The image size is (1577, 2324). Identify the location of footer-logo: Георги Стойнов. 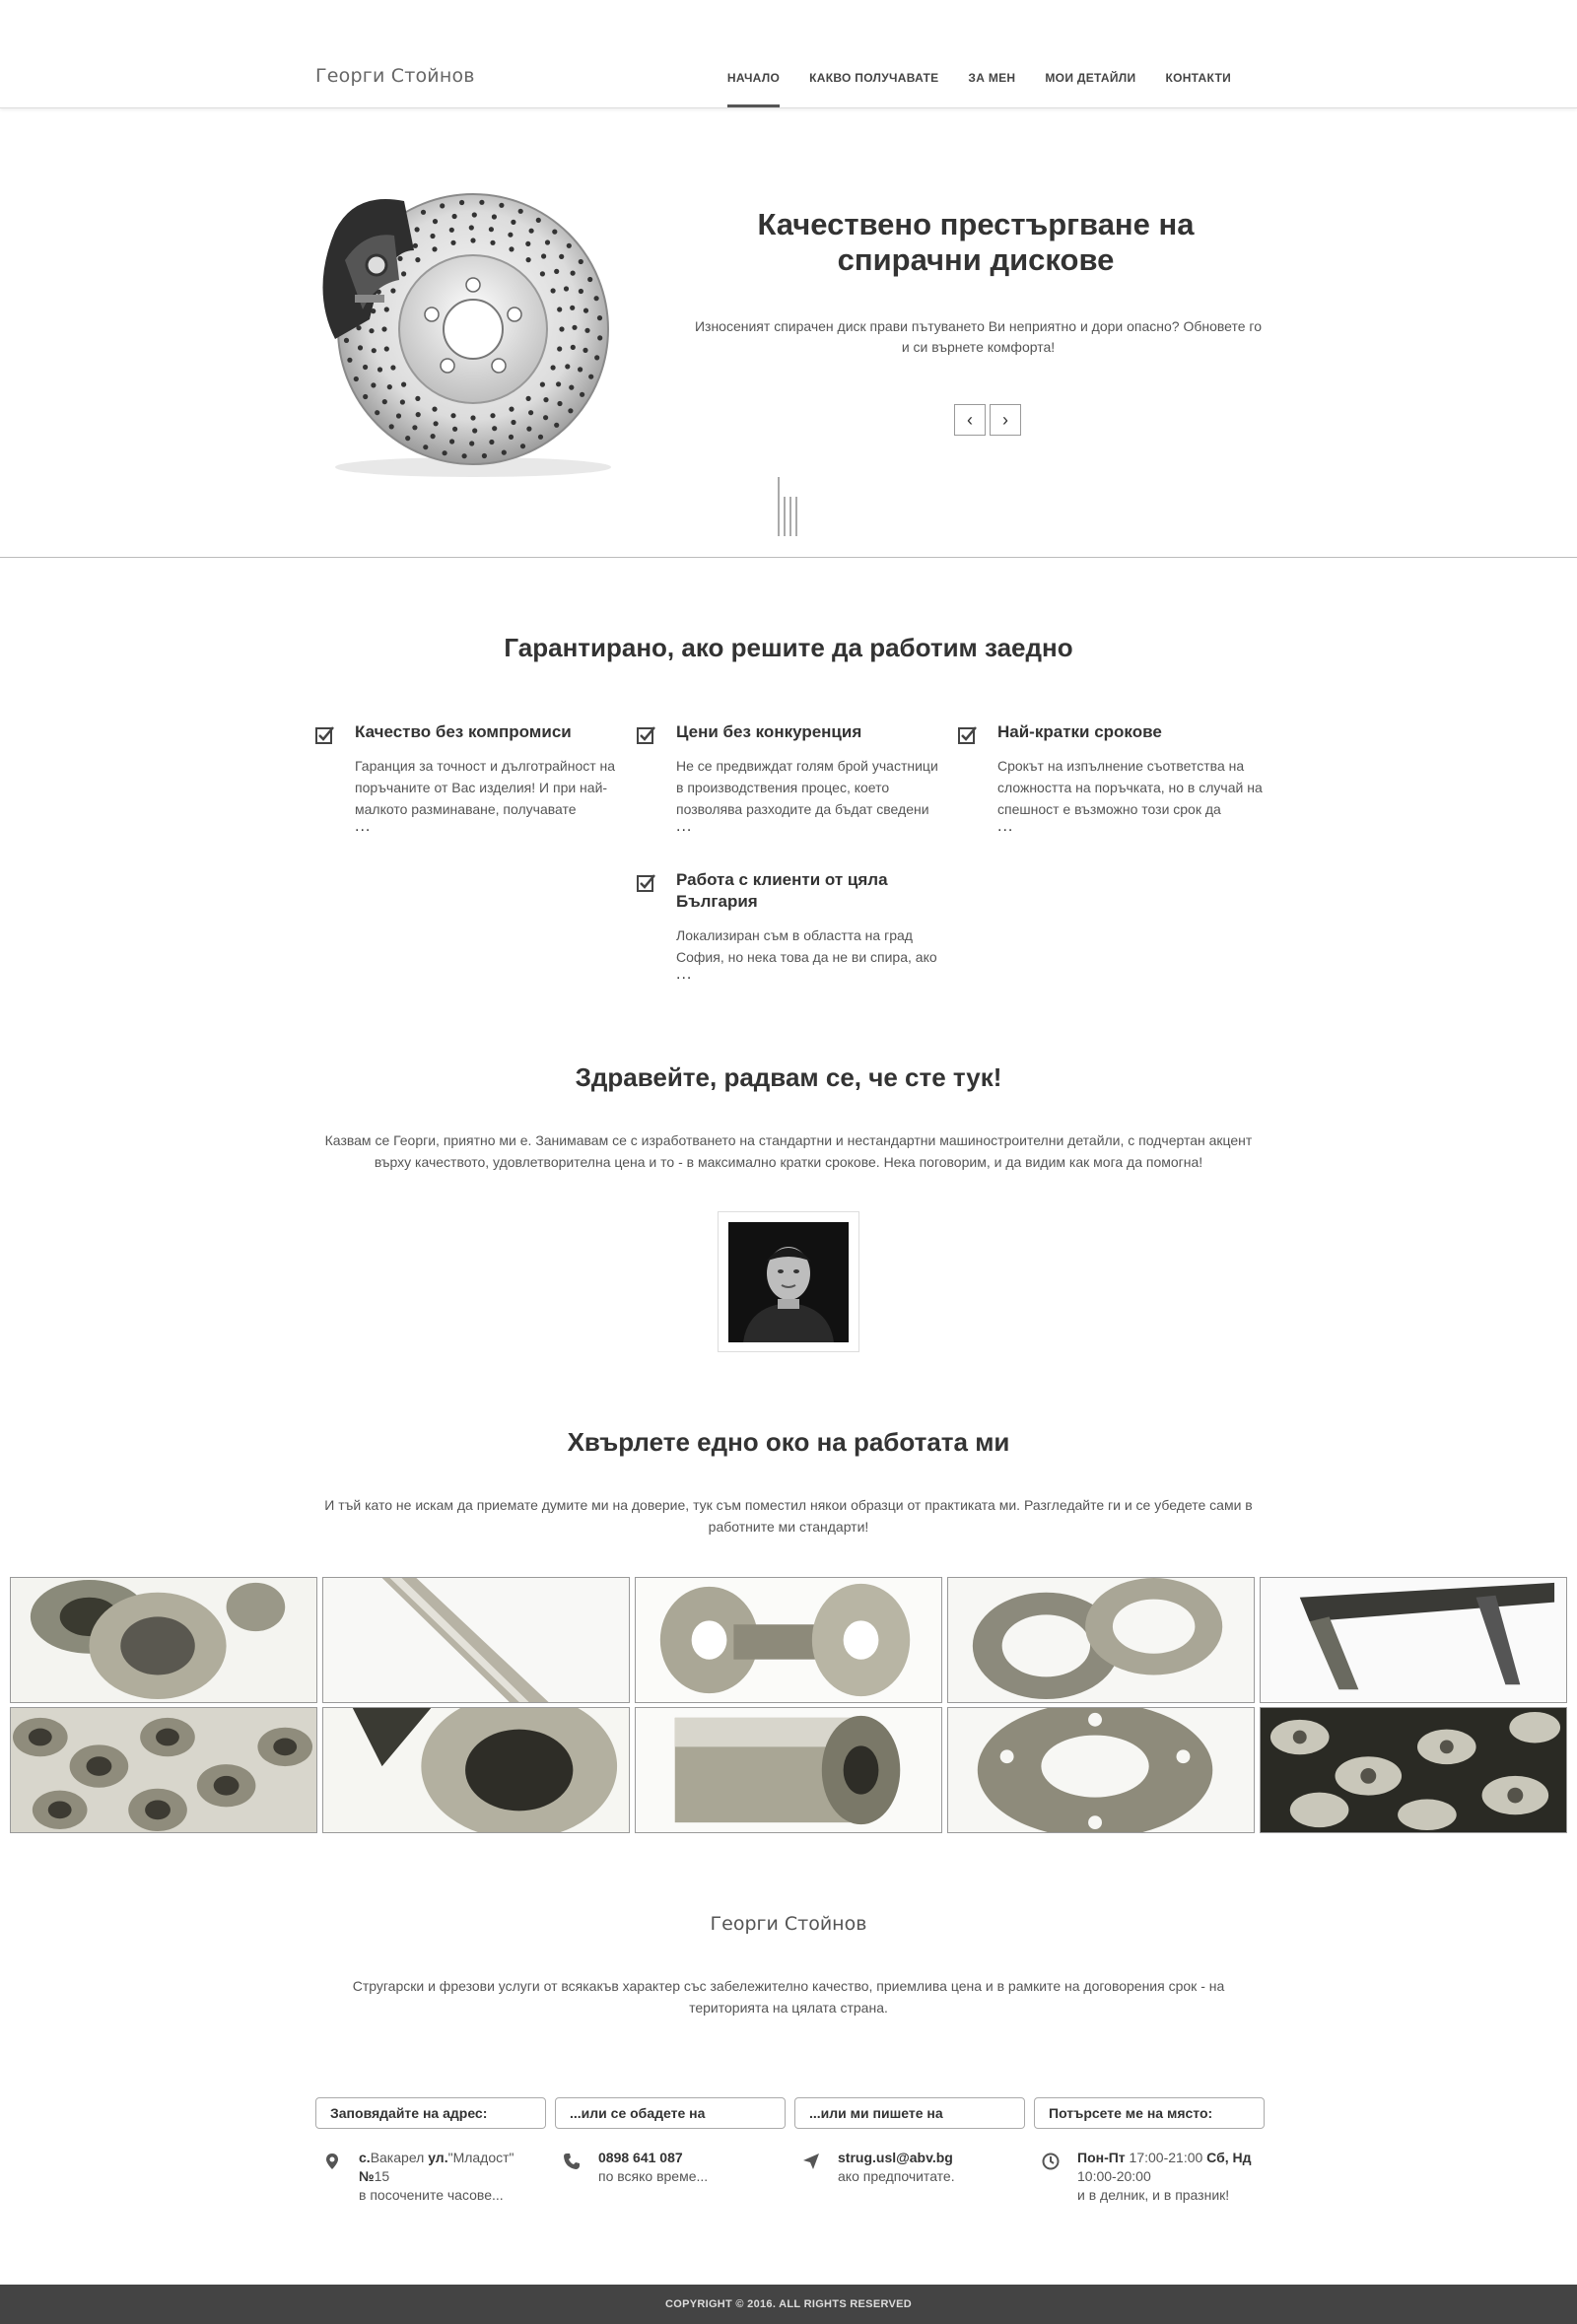
(788, 1924).